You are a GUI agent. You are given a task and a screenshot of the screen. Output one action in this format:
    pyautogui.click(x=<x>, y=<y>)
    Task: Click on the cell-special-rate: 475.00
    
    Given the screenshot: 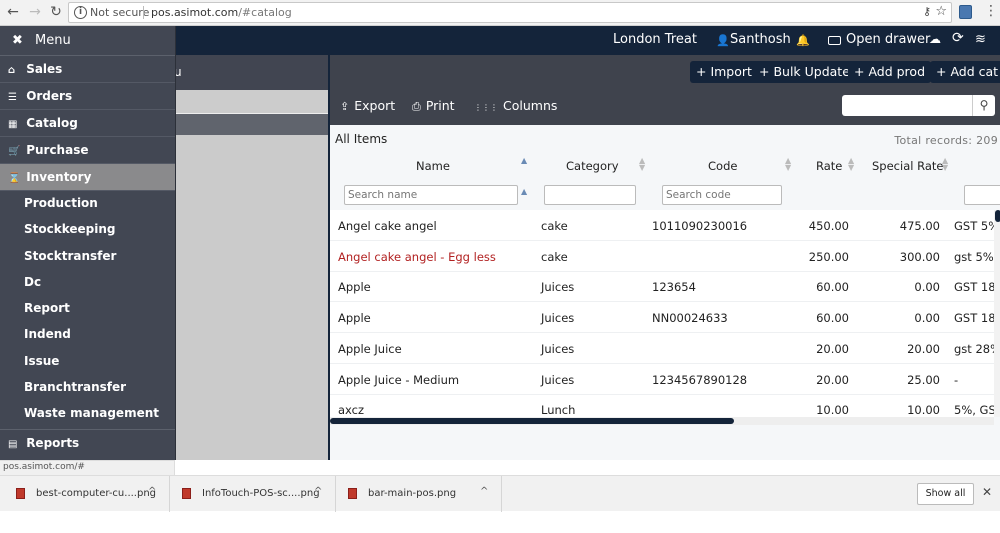 What is the action you would take?
    pyautogui.click(x=919, y=226)
    